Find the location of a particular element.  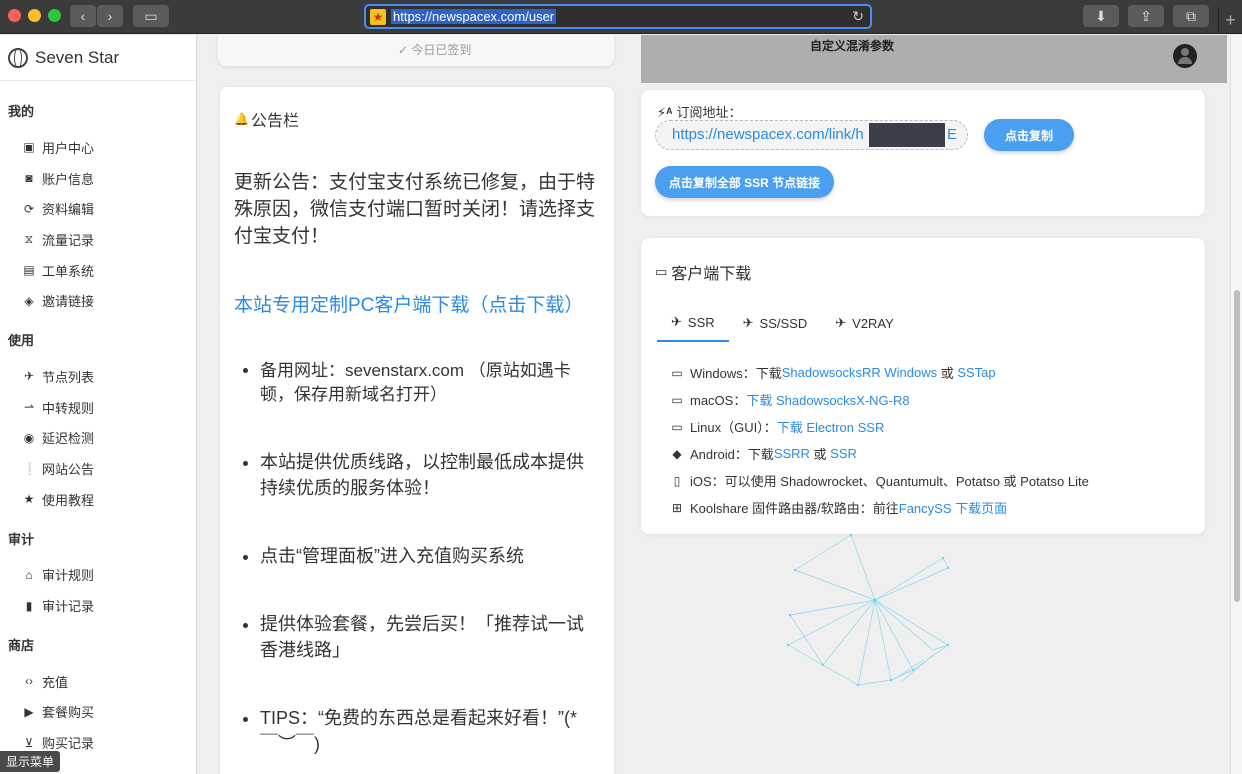

client-download-link: 本站专用定制PC客户端下载（点击下载） is located at coordinates (417, 305).